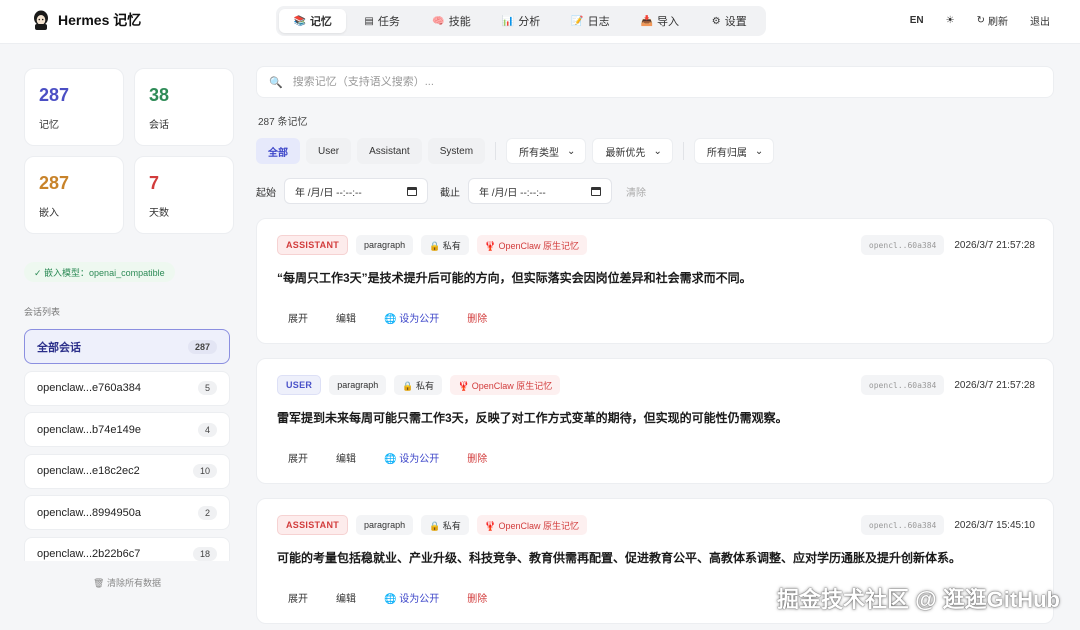 This screenshot has height=630, width=1080. Describe the element at coordinates (99, 272) in the screenshot. I see `embed-model-badge: ✓ 嵌入模型：openai_compatible` at that location.